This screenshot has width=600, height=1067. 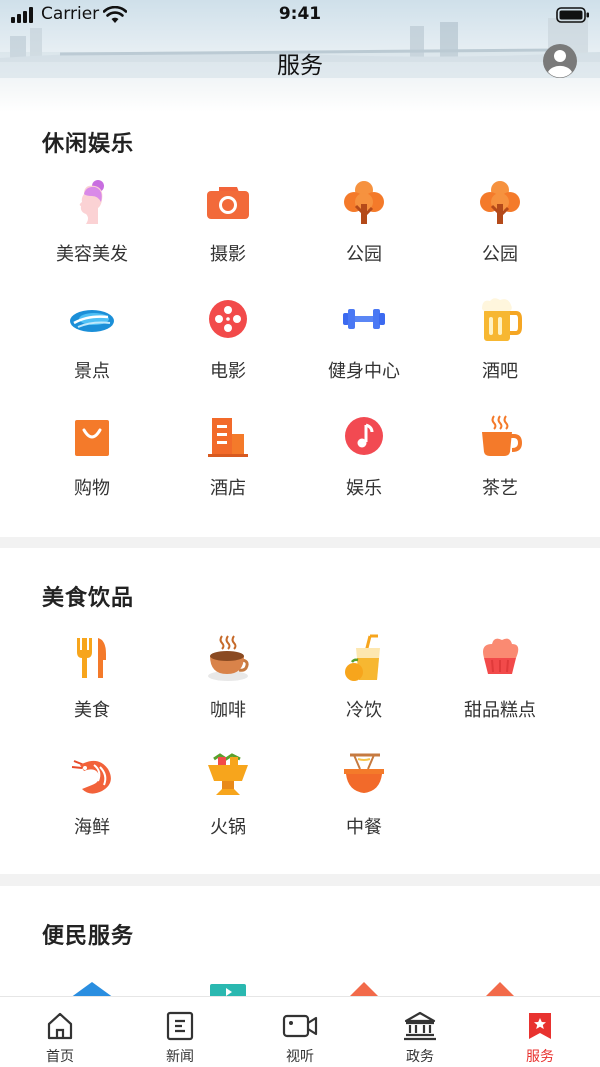 I want to click on service-label: 酒吧, so click(x=500, y=371).